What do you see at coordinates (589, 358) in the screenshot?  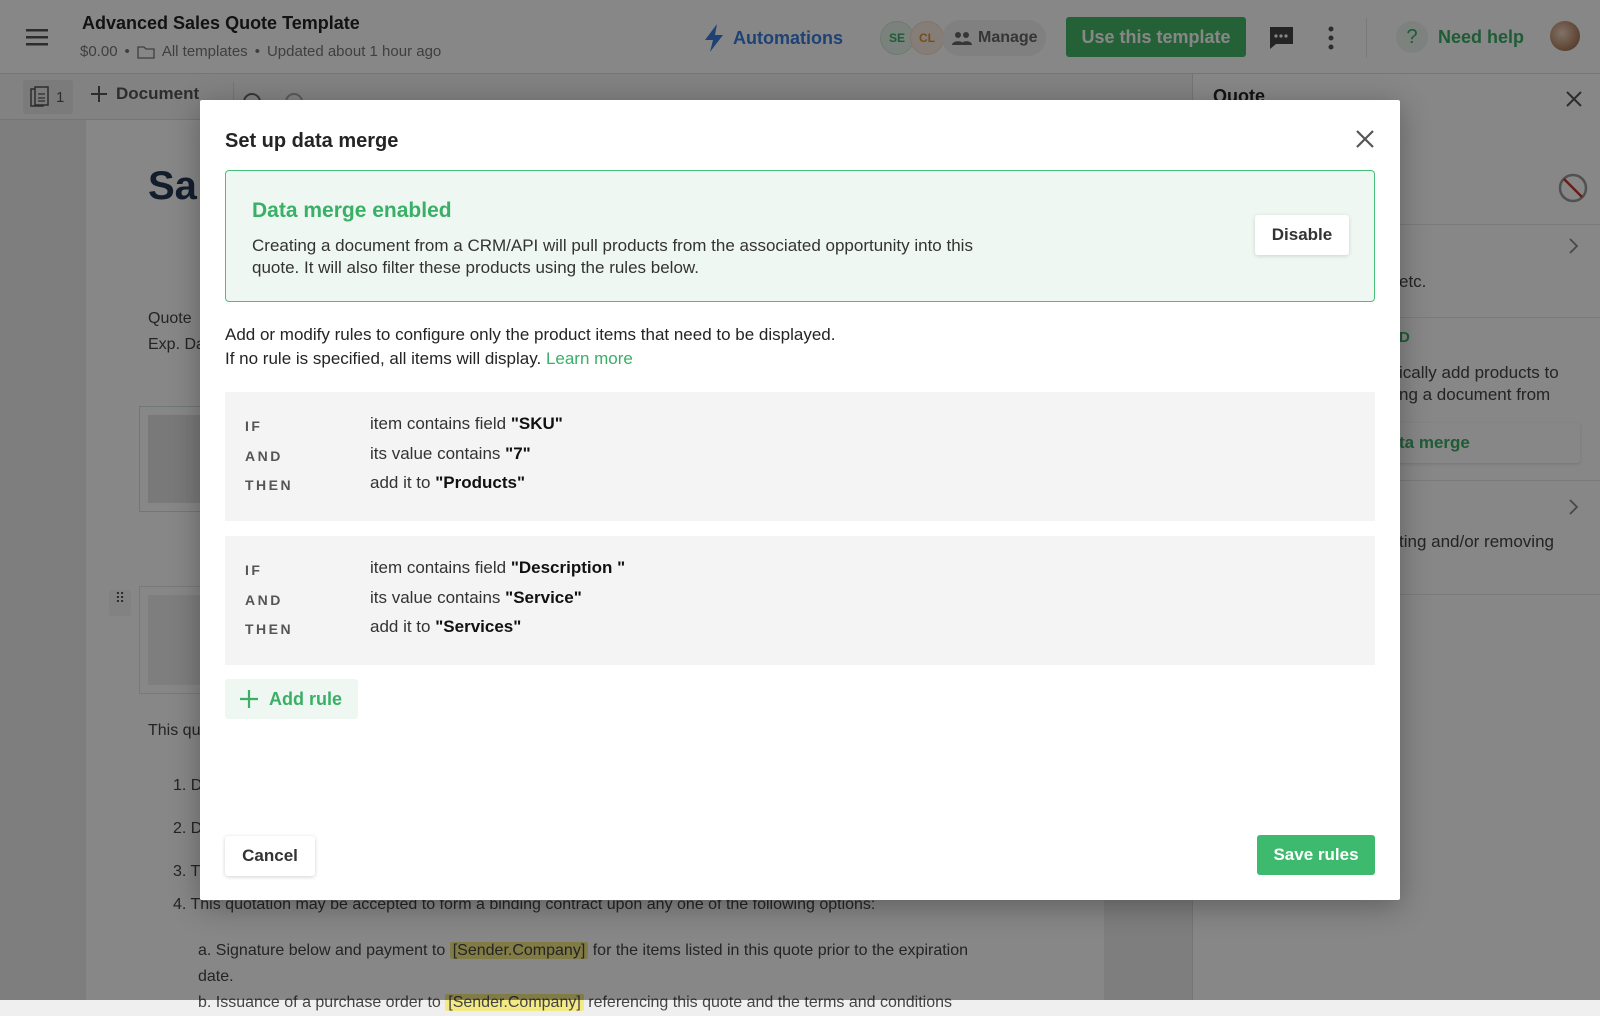 I see `learn-more-link: Learn more` at bounding box center [589, 358].